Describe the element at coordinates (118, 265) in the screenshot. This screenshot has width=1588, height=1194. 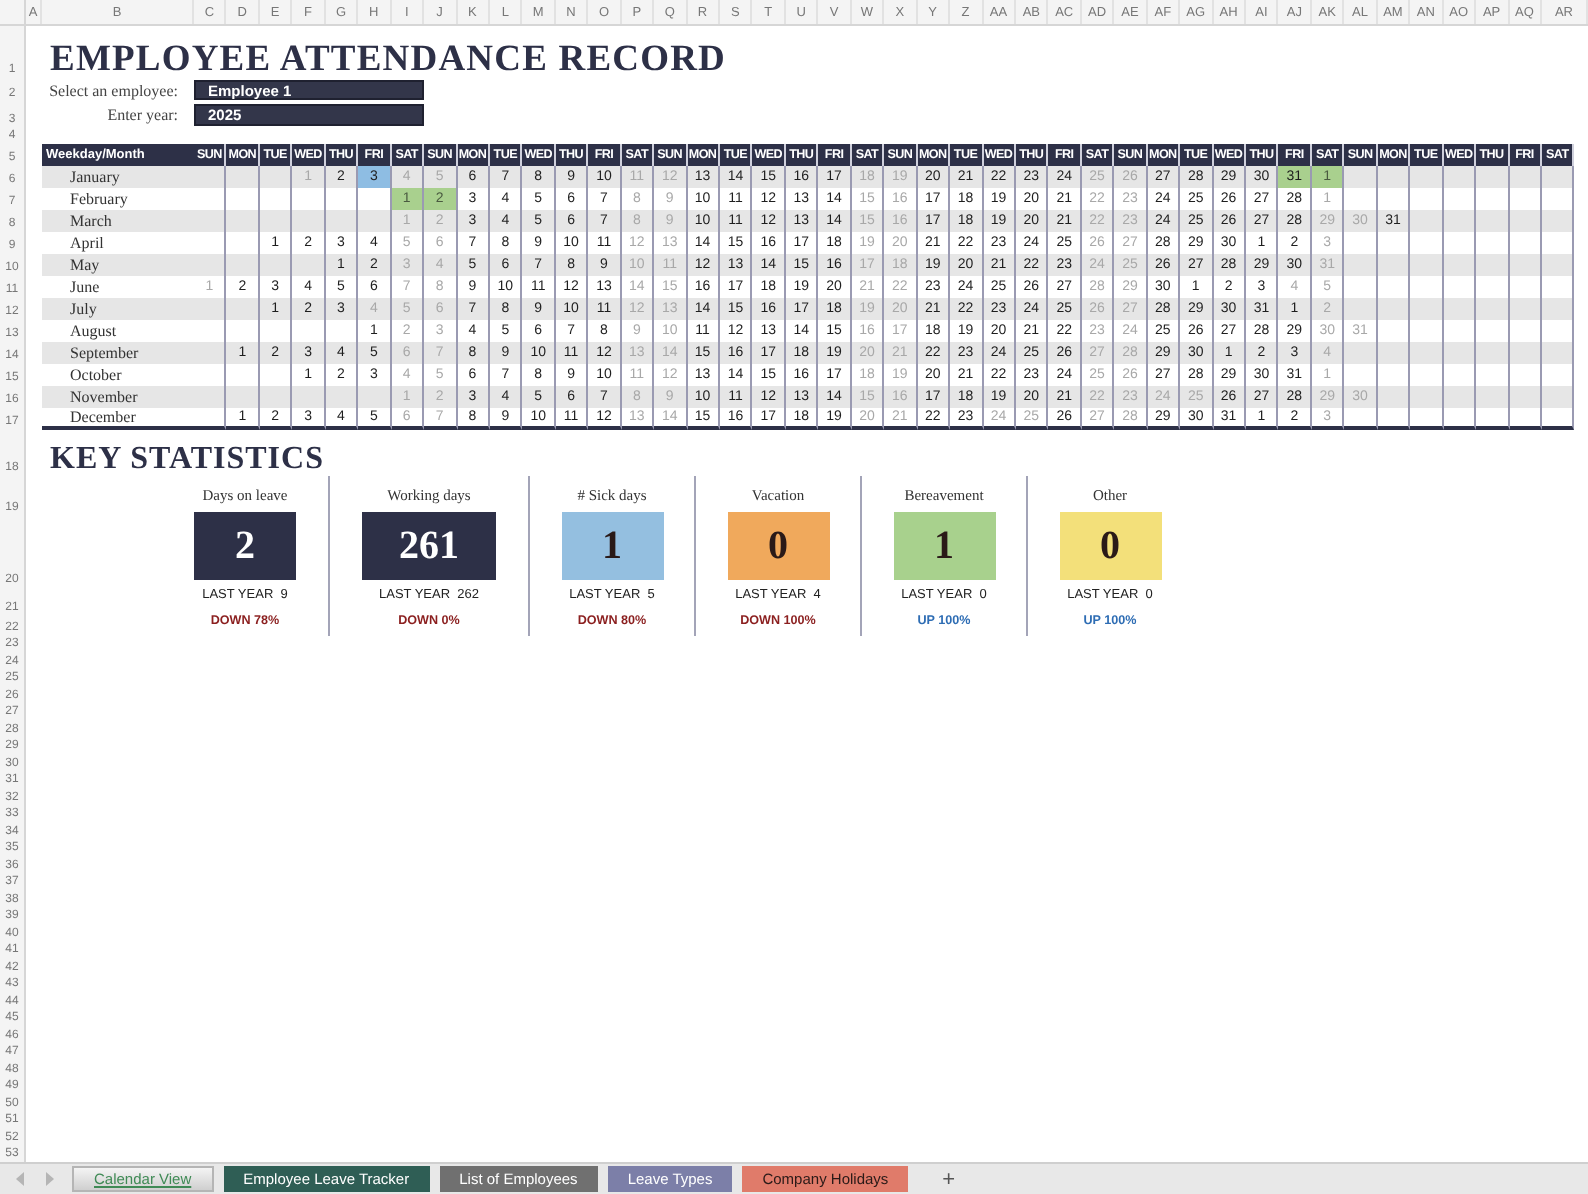
I see `month-label: May` at that location.